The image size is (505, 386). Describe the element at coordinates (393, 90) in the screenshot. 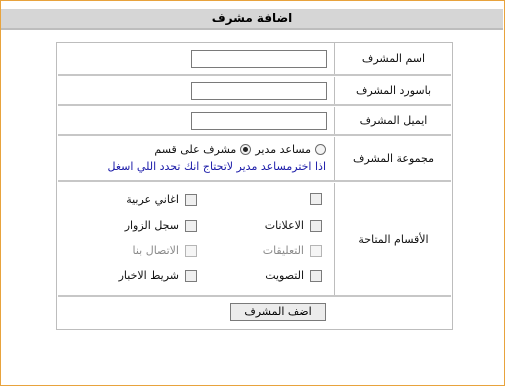

I see `password-label: باسورد المشرف` at that location.